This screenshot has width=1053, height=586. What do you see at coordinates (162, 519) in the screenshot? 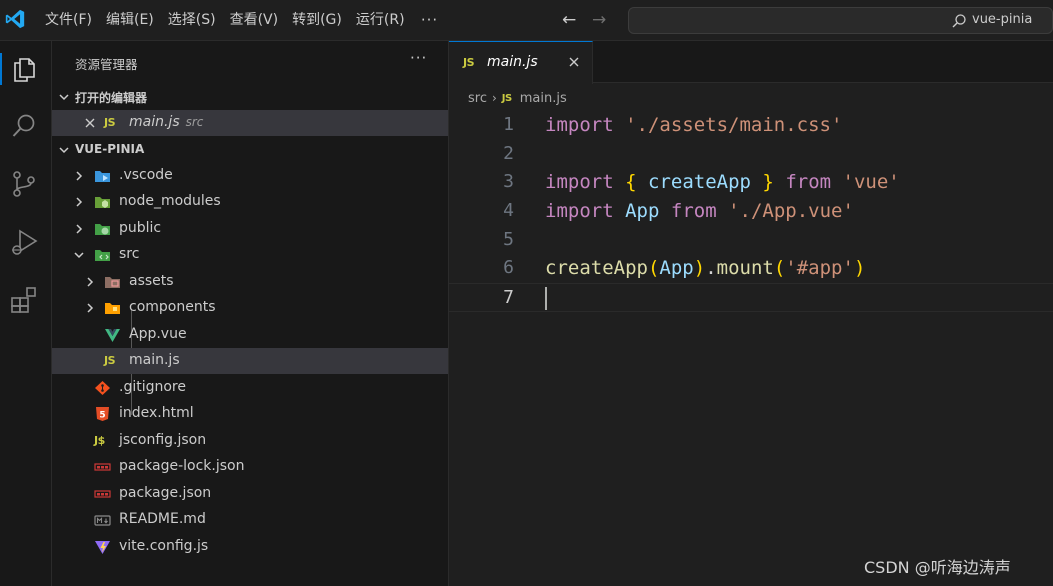
I see `tree-item-label: README.md` at bounding box center [162, 519].